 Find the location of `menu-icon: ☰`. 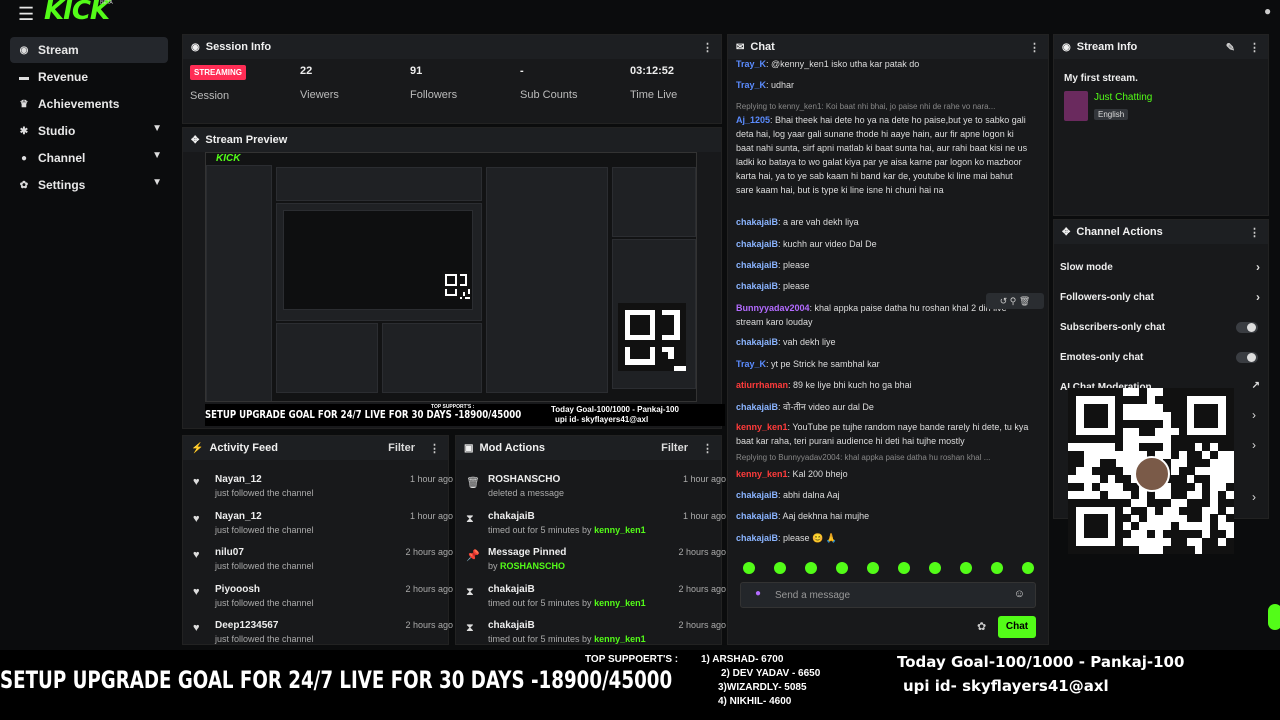

menu-icon: ☰ is located at coordinates (26, 14).